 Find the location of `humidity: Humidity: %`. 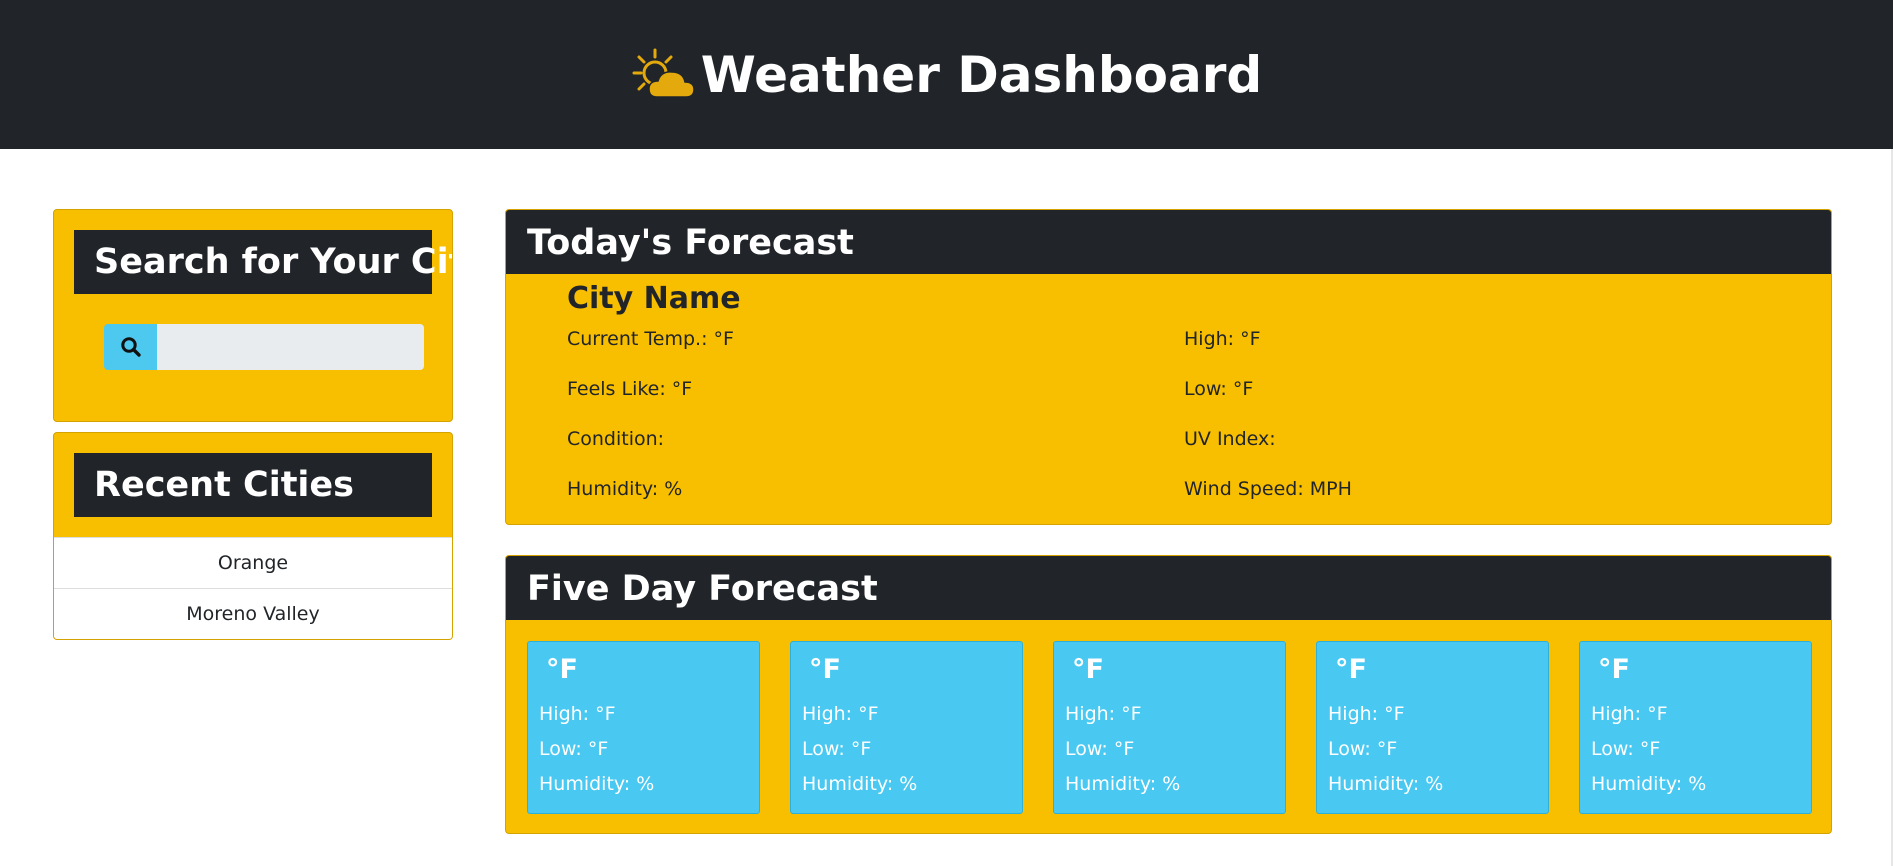

humidity: Humidity: % is located at coordinates (625, 489).